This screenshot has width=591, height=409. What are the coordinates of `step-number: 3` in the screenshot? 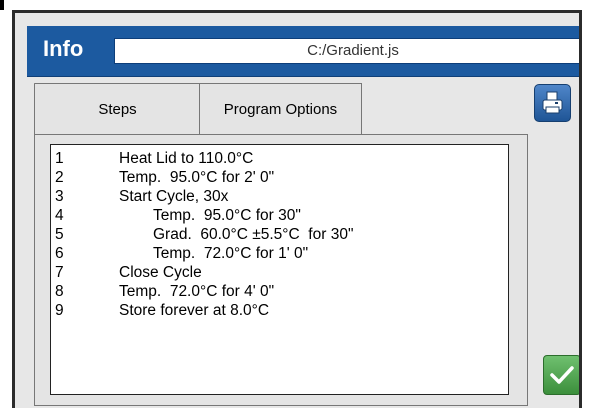 It's located at (59, 196).